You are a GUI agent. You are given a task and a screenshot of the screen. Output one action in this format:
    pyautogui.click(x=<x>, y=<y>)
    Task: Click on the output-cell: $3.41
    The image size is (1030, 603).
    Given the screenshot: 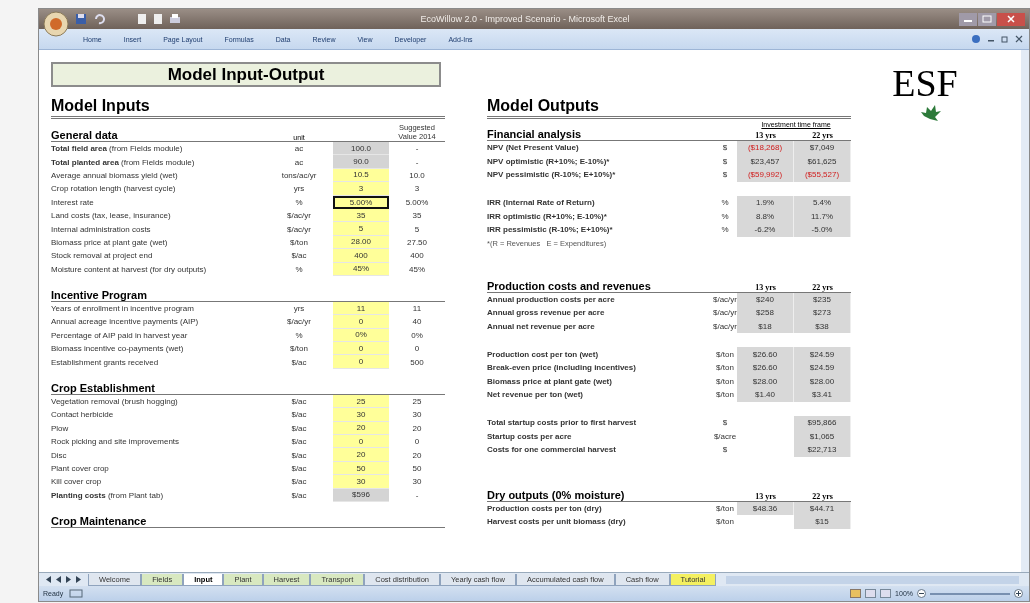 What is the action you would take?
    pyautogui.click(x=822, y=395)
    